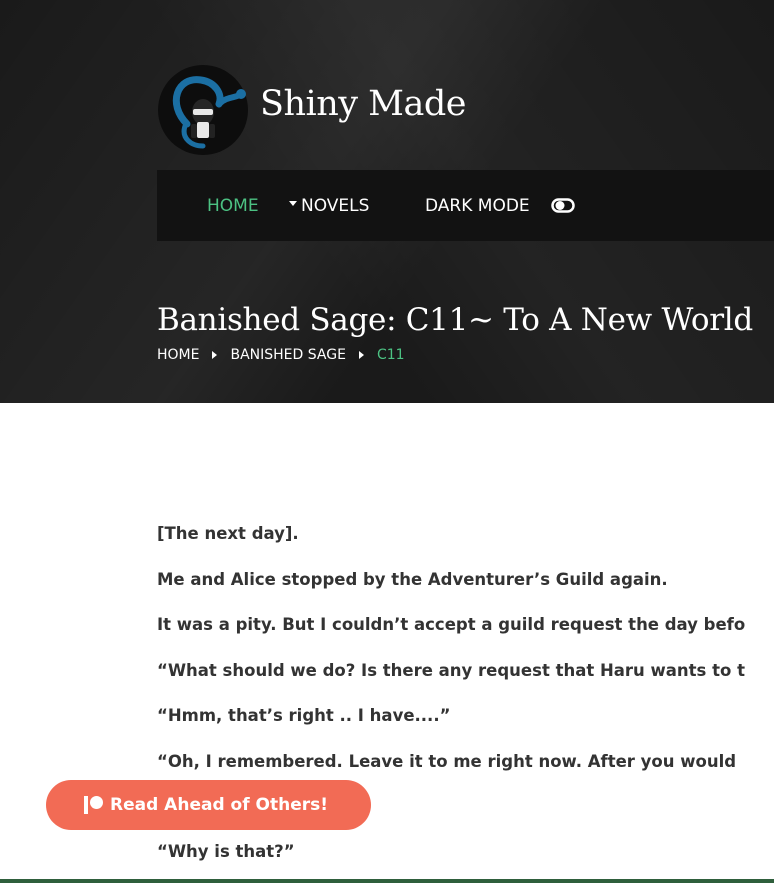 The image size is (774, 883). Describe the element at coordinates (363, 104) in the screenshot. I see `site-title: Shiny Made` at that location.